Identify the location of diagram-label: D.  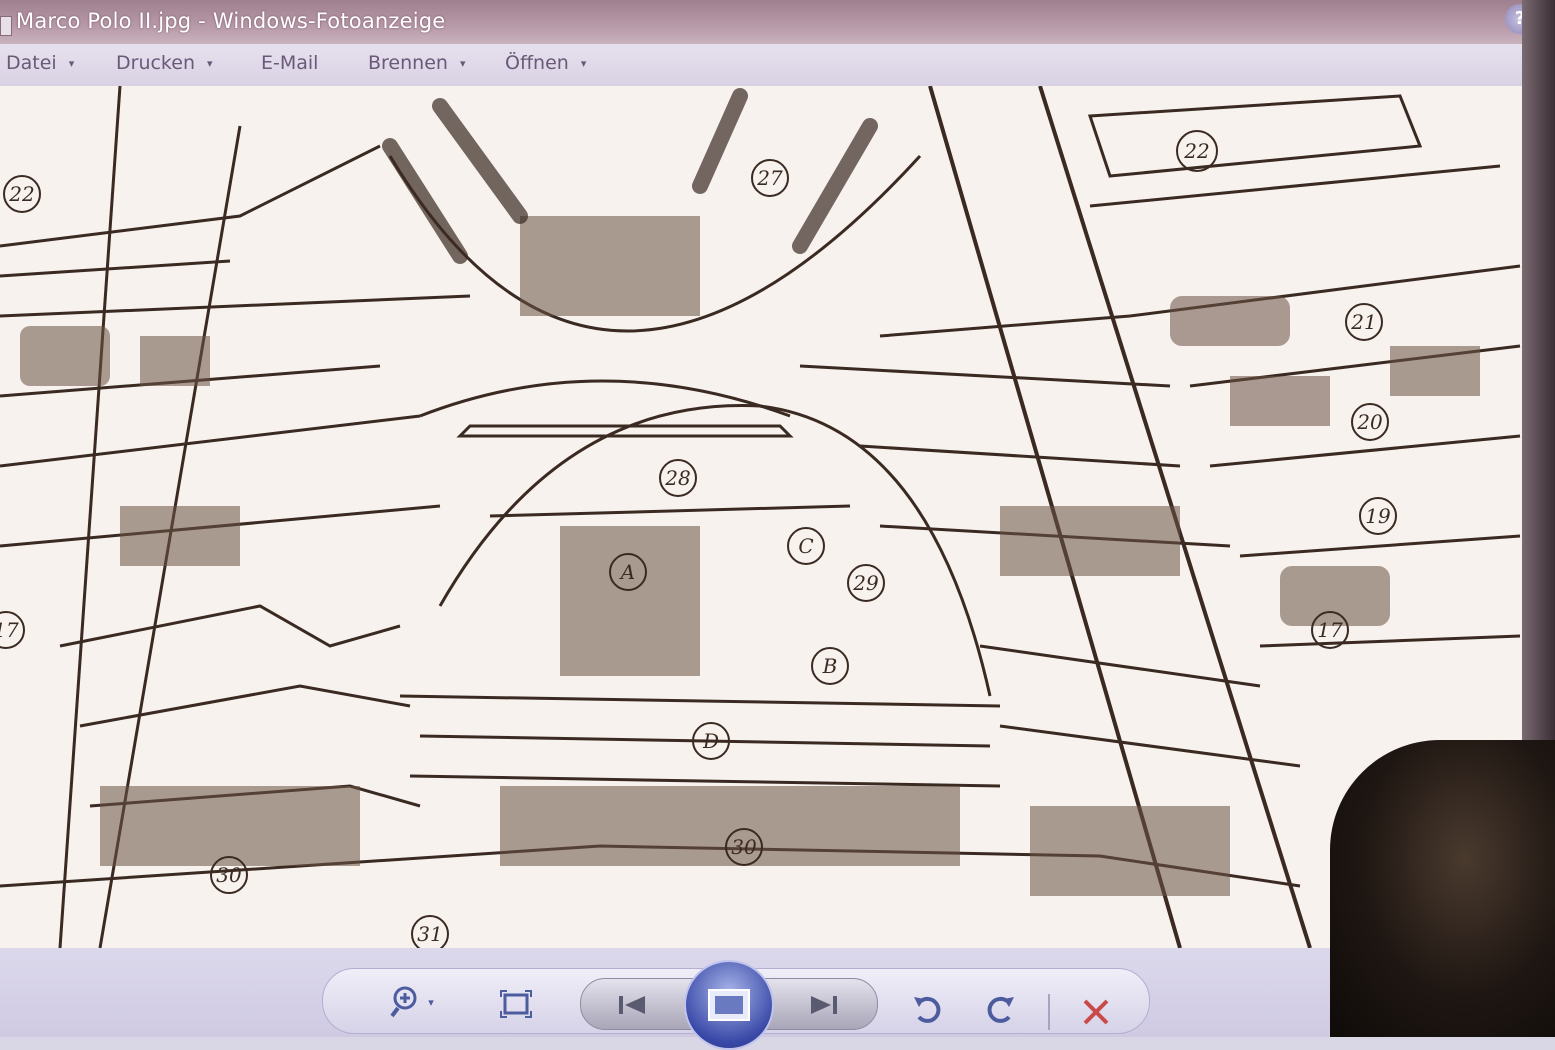
(710, 741).